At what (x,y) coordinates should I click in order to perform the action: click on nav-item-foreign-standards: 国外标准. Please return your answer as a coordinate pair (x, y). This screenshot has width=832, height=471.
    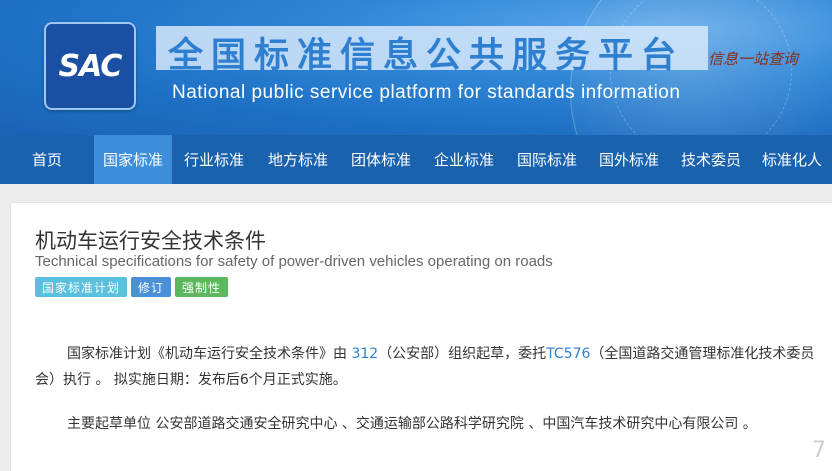
    Looking at the image, I should click on (629, 159).